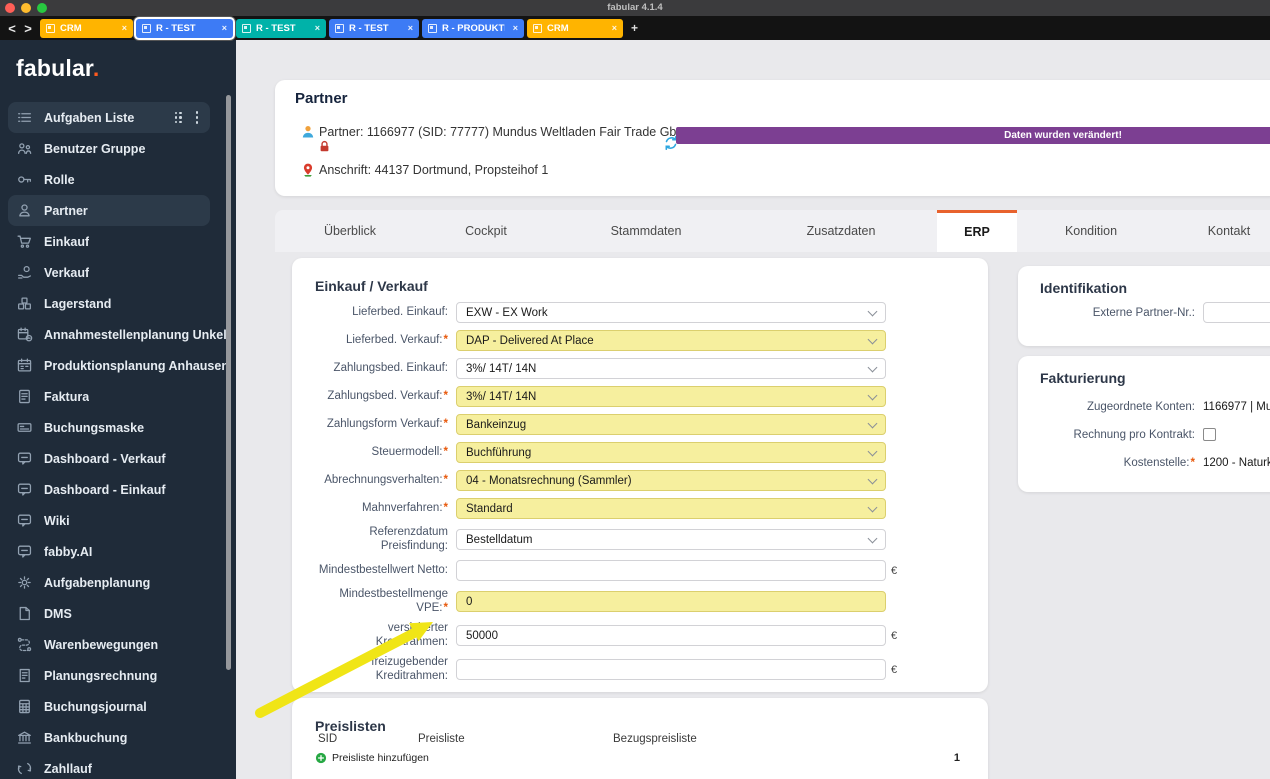 This screenshot has height=779, width=1270. What do you see at coordinates (105, 458) in the screenshot?
I see `sidebar-item-label: Dashboard - Verkauf` at bounding box center [105, 458].